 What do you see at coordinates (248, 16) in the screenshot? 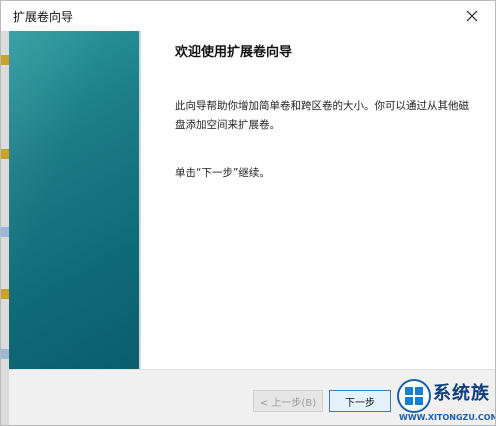
I see `title-bar: 扩展卷向导` at bounding box center [248, 16].